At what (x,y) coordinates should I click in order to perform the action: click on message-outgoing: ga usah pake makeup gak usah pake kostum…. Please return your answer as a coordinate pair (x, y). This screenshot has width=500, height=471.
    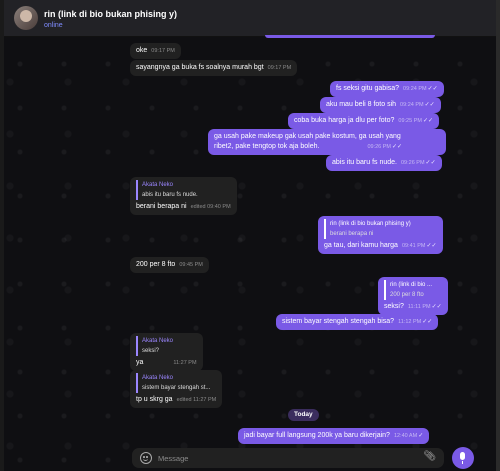
    Looking at the image, I should click on (327, 142).